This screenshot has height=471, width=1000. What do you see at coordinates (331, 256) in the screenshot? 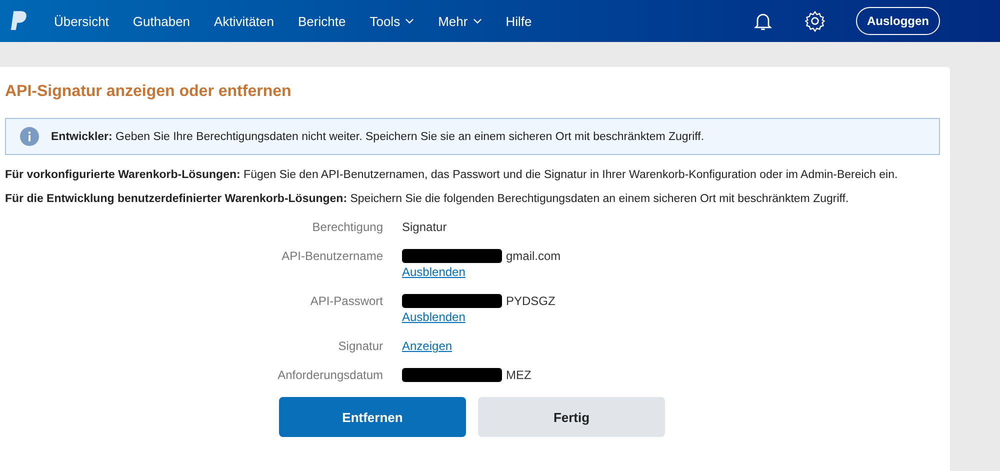
I see `field-label: API-Benutzername` at bounding box center [331, 256].